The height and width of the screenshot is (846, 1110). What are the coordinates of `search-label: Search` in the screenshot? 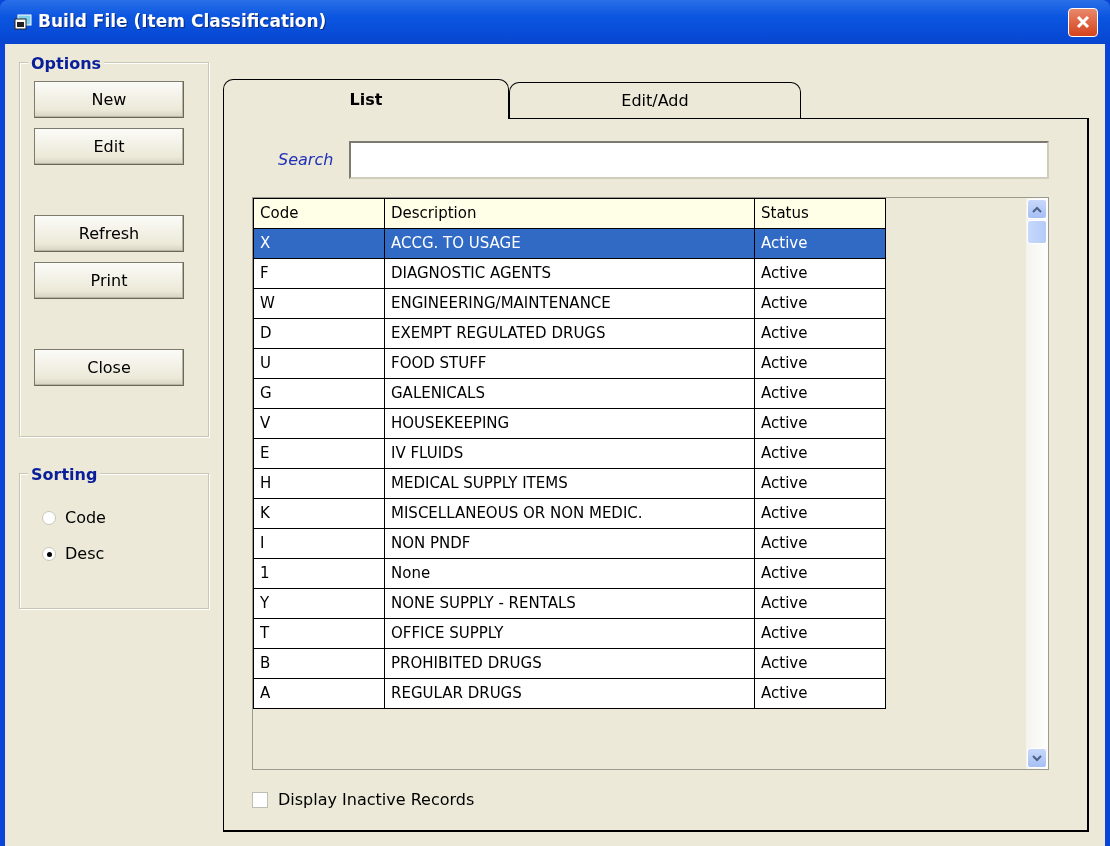 It's located at (306, 160).